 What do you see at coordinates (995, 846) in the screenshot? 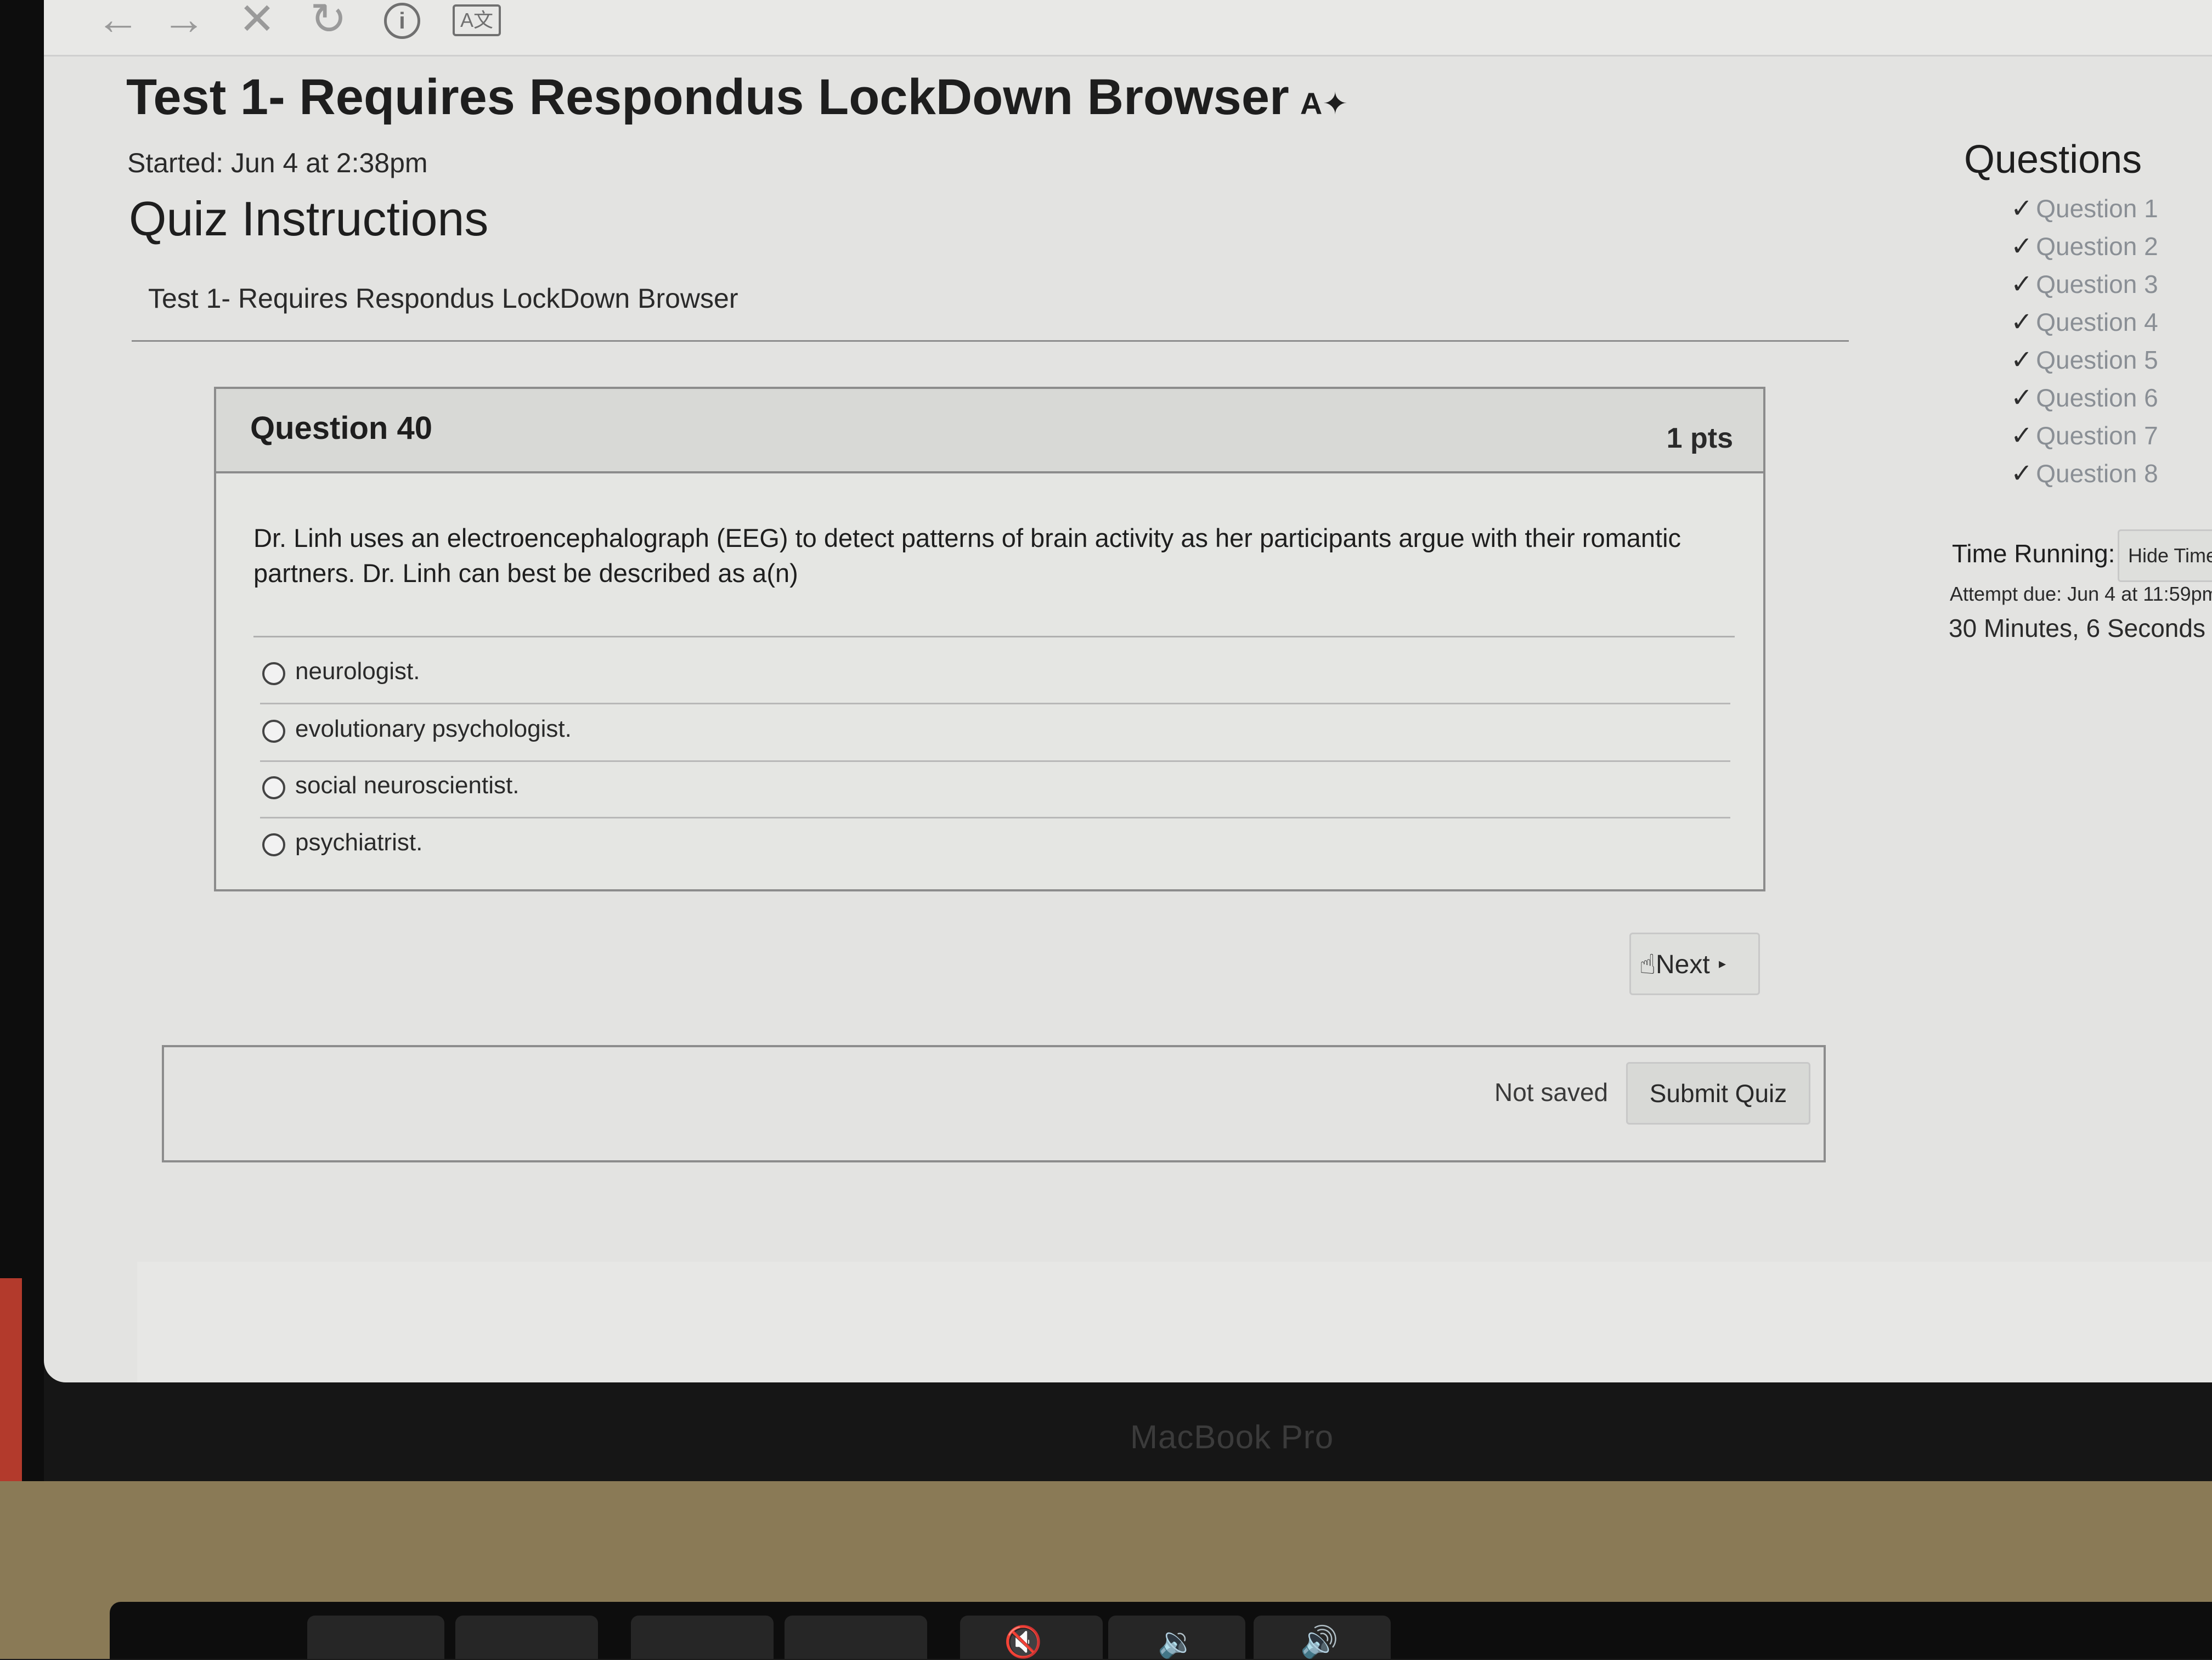
I see `answer-option: psychiatrist.` at bounding box center [995, 846].